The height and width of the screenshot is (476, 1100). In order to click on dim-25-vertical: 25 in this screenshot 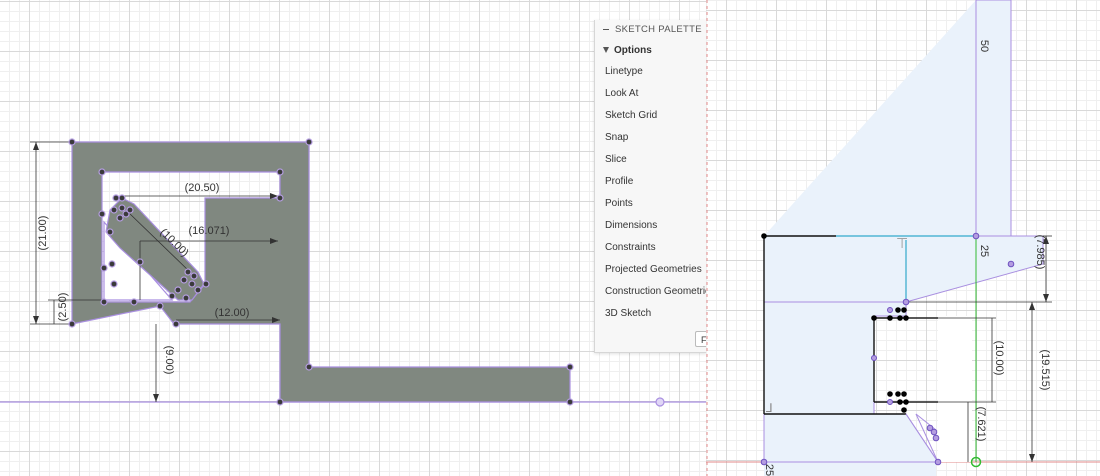, I will do `click(984, 251)`.